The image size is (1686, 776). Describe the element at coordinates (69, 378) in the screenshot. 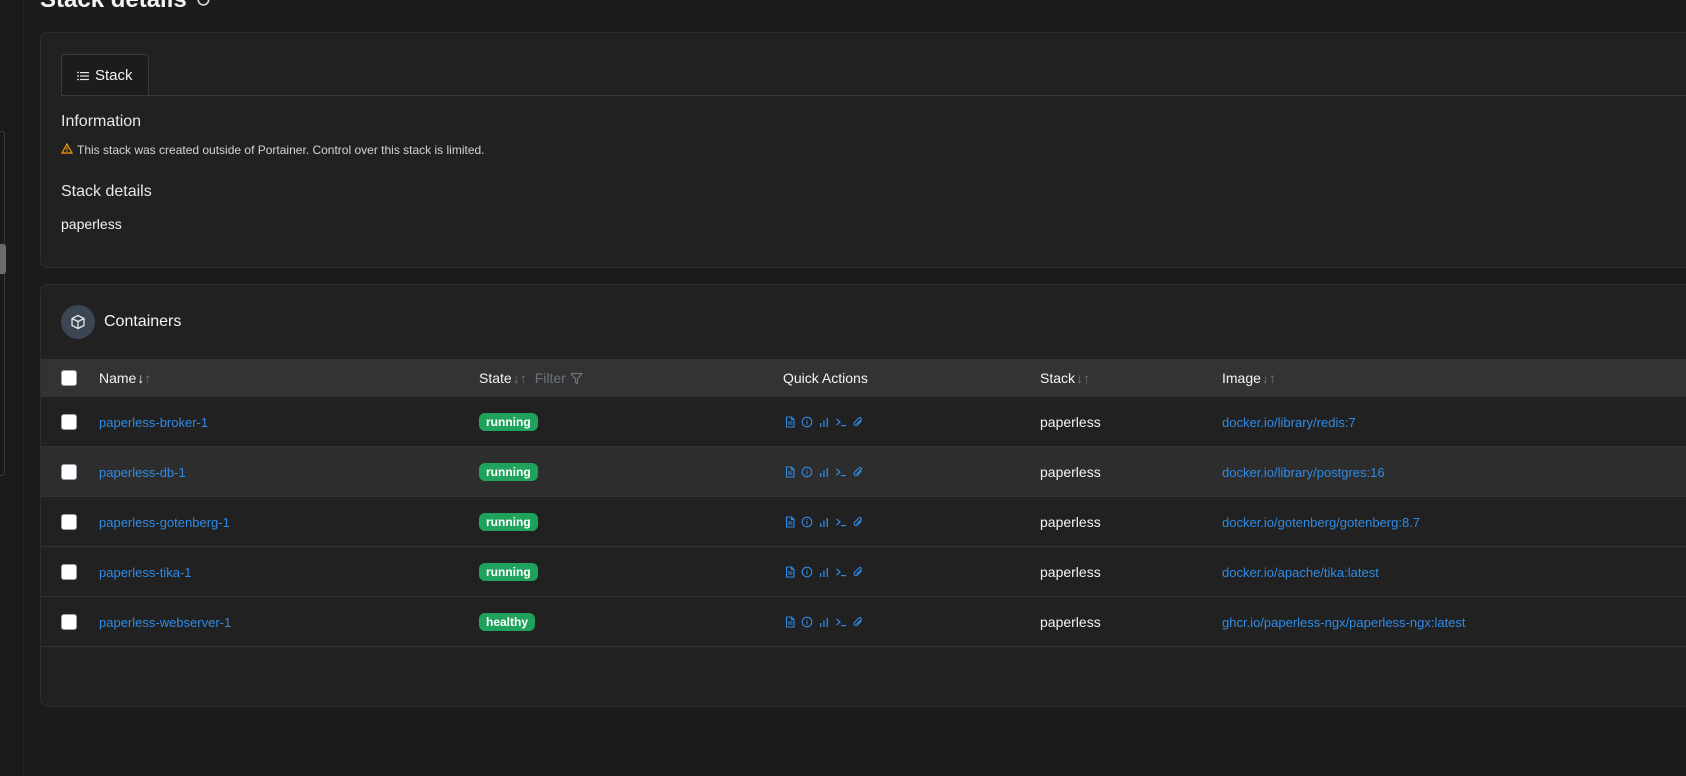

I see `select-all-checkbox` at that location.